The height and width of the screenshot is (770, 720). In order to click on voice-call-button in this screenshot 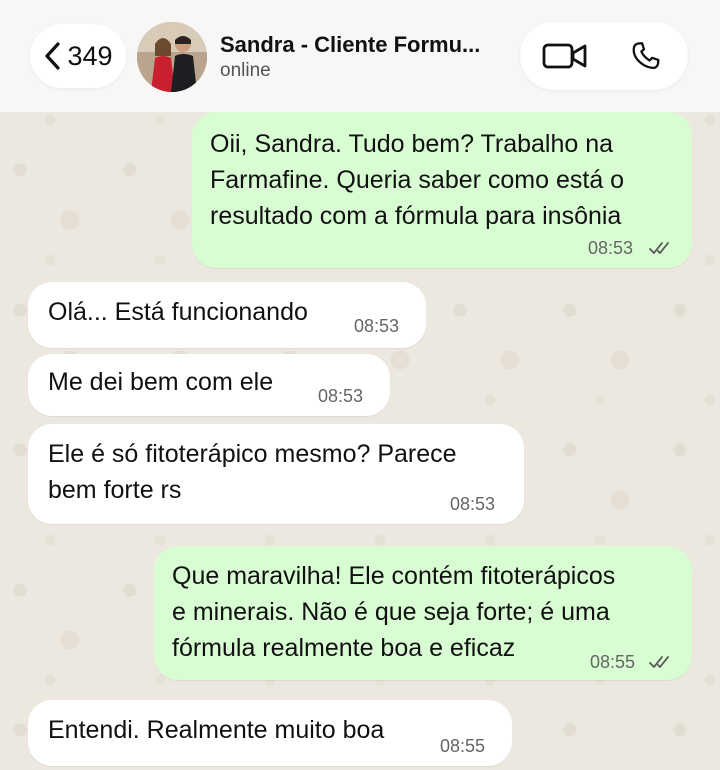, I will do `click(646, 56)`.